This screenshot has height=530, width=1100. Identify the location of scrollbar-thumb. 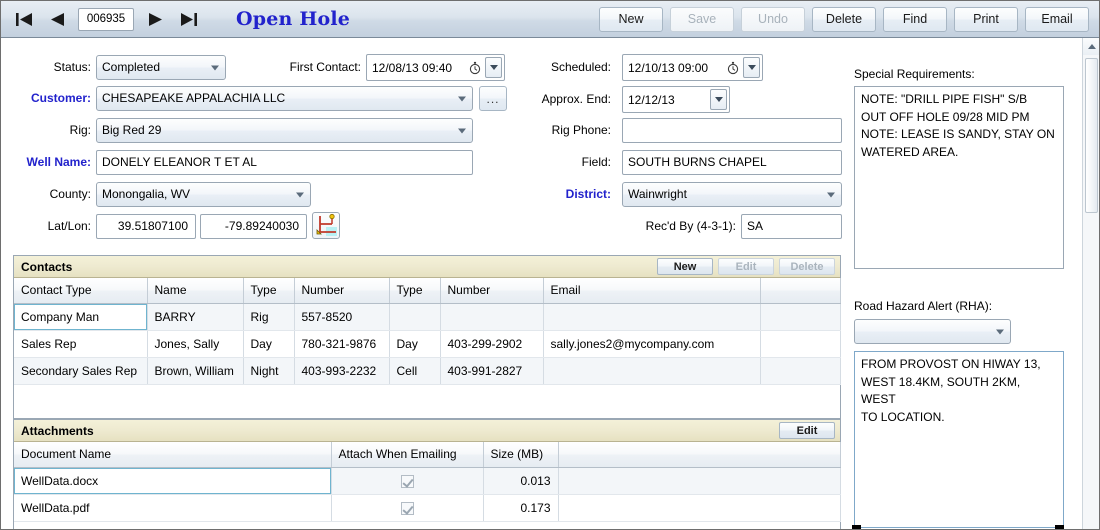
(1091, 135).